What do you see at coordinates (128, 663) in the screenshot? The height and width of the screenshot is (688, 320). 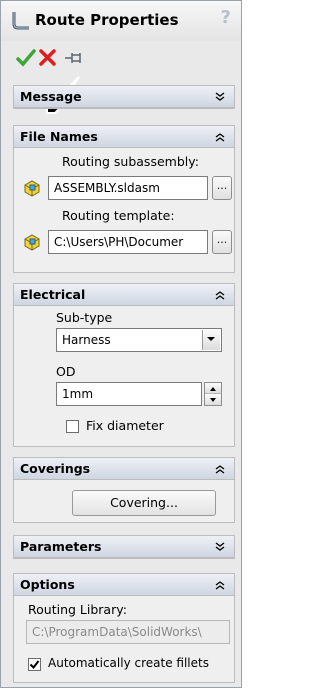 I see `auto-fillets-label: Automatically create fillets` at bounding box center [128, 663].